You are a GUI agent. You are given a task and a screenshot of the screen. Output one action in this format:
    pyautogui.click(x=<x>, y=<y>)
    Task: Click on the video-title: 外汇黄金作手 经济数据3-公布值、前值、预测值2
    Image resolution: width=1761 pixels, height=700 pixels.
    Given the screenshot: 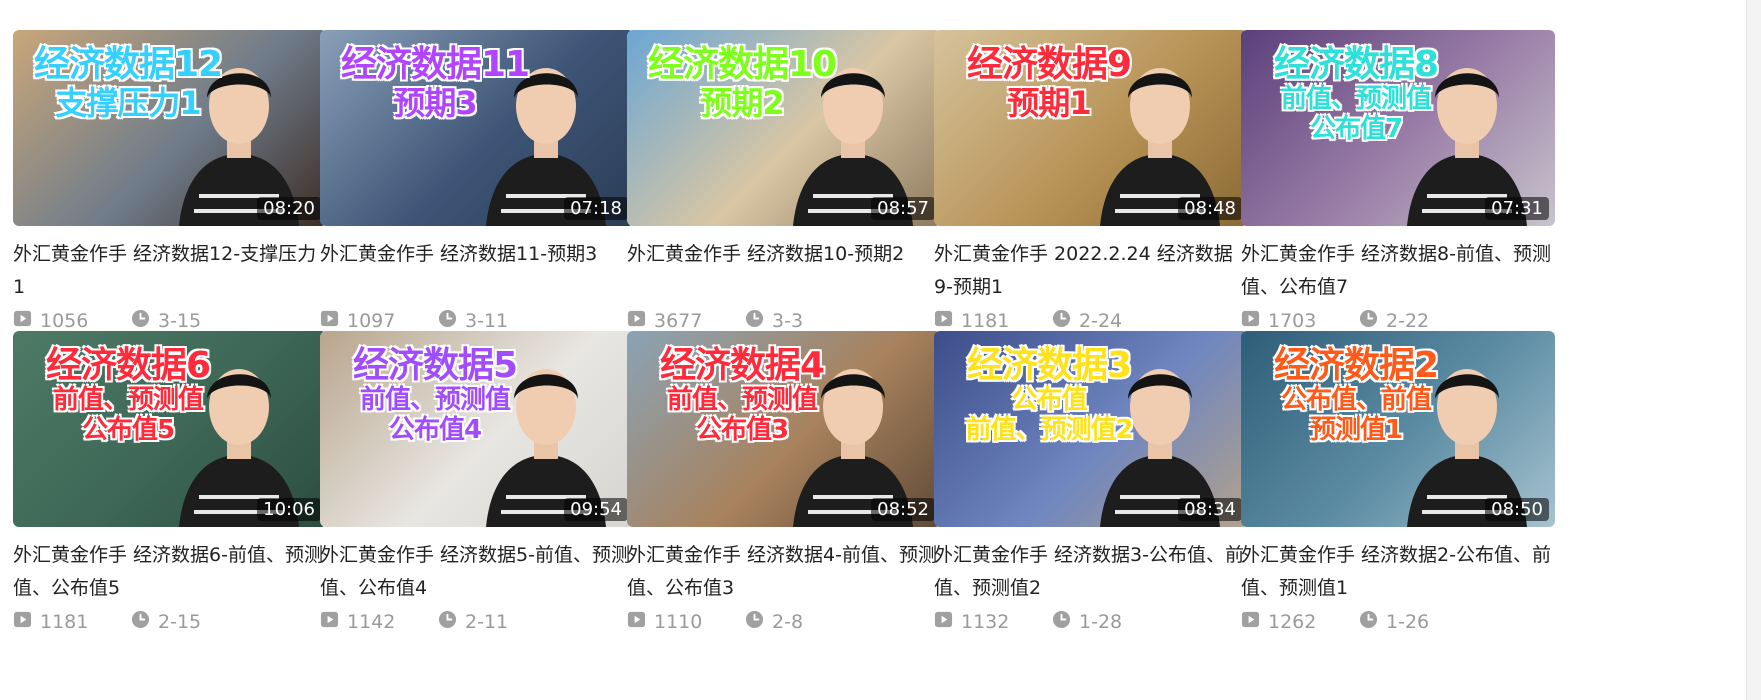 What is the action you would take?
    pyautogui.click(x=1091, y=572)
    